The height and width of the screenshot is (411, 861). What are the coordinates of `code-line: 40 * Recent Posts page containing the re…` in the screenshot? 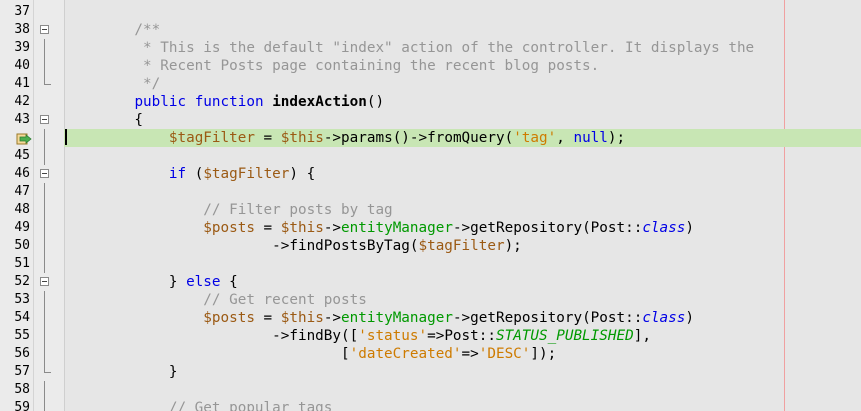 It's located at (430, 66).